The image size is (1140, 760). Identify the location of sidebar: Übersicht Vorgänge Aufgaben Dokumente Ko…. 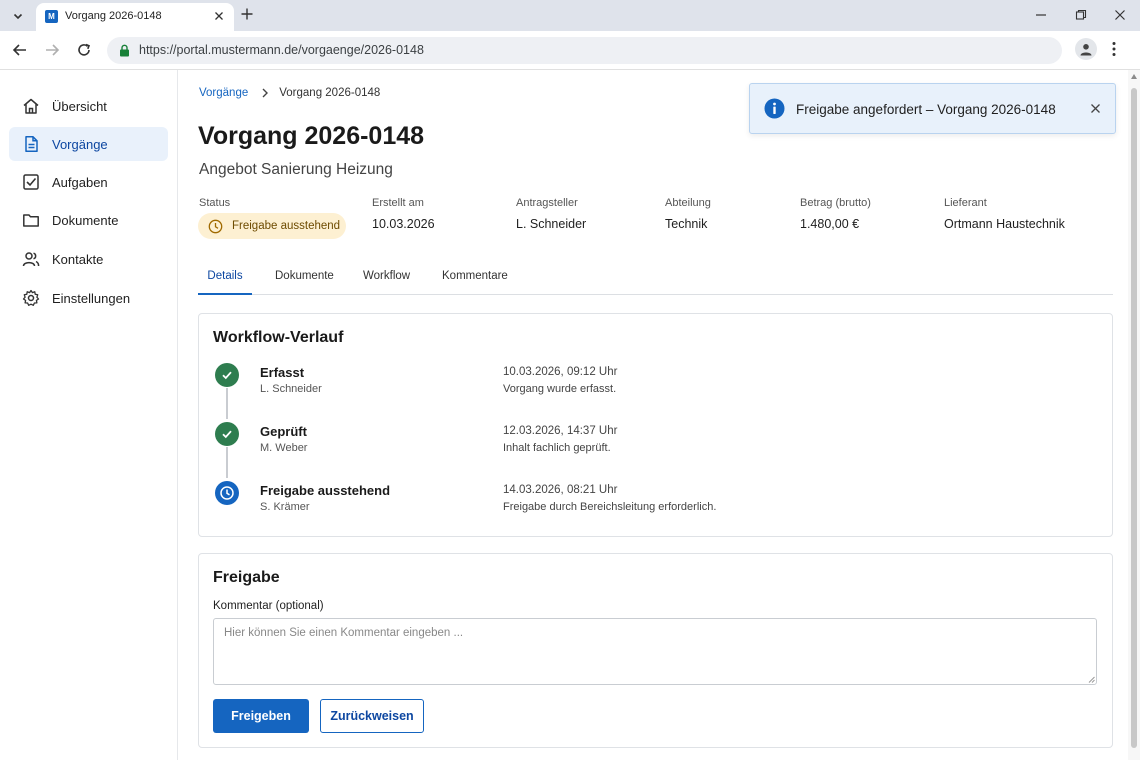
(89, 415).